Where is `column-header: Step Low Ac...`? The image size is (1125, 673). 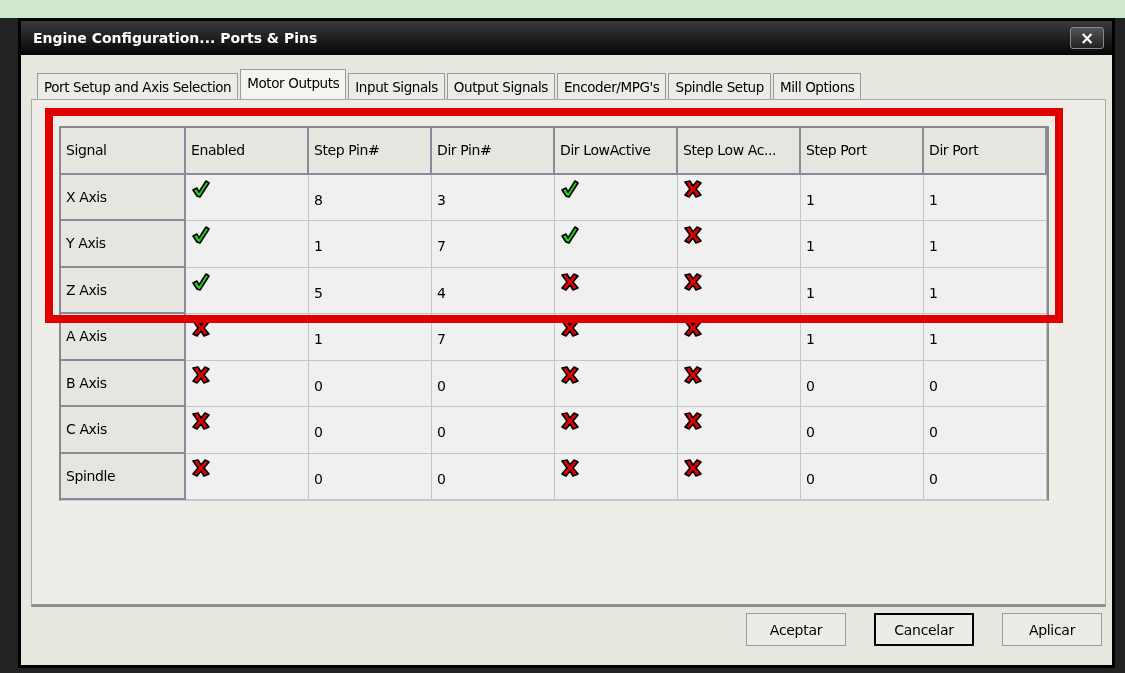 column-header: Step Low Ac... is located at coordinates (739, 151).